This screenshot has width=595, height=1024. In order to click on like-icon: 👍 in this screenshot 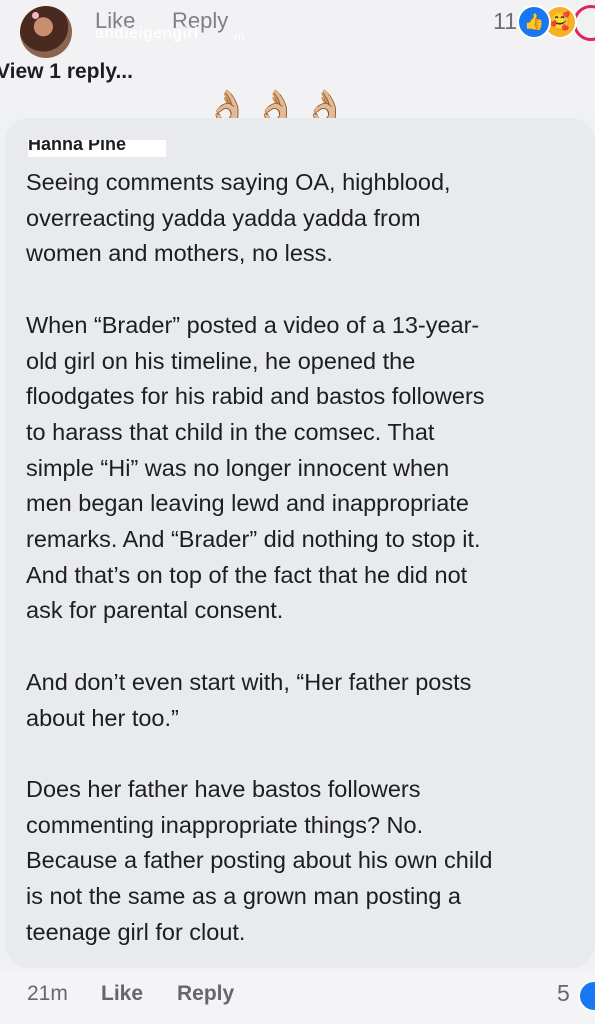, I will do `click(534, 22)`.